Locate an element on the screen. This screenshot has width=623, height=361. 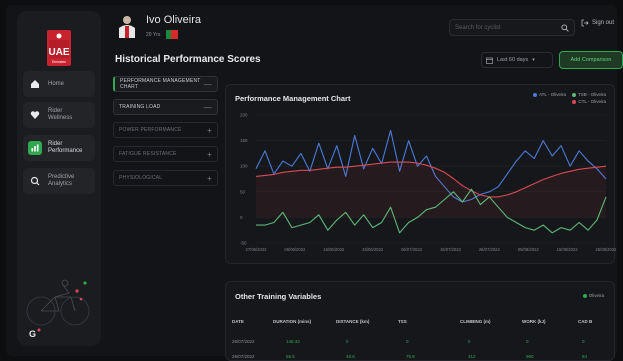
sidebar-item-rider-wellness: Rider Wellness is located at coordinates (59, 115).